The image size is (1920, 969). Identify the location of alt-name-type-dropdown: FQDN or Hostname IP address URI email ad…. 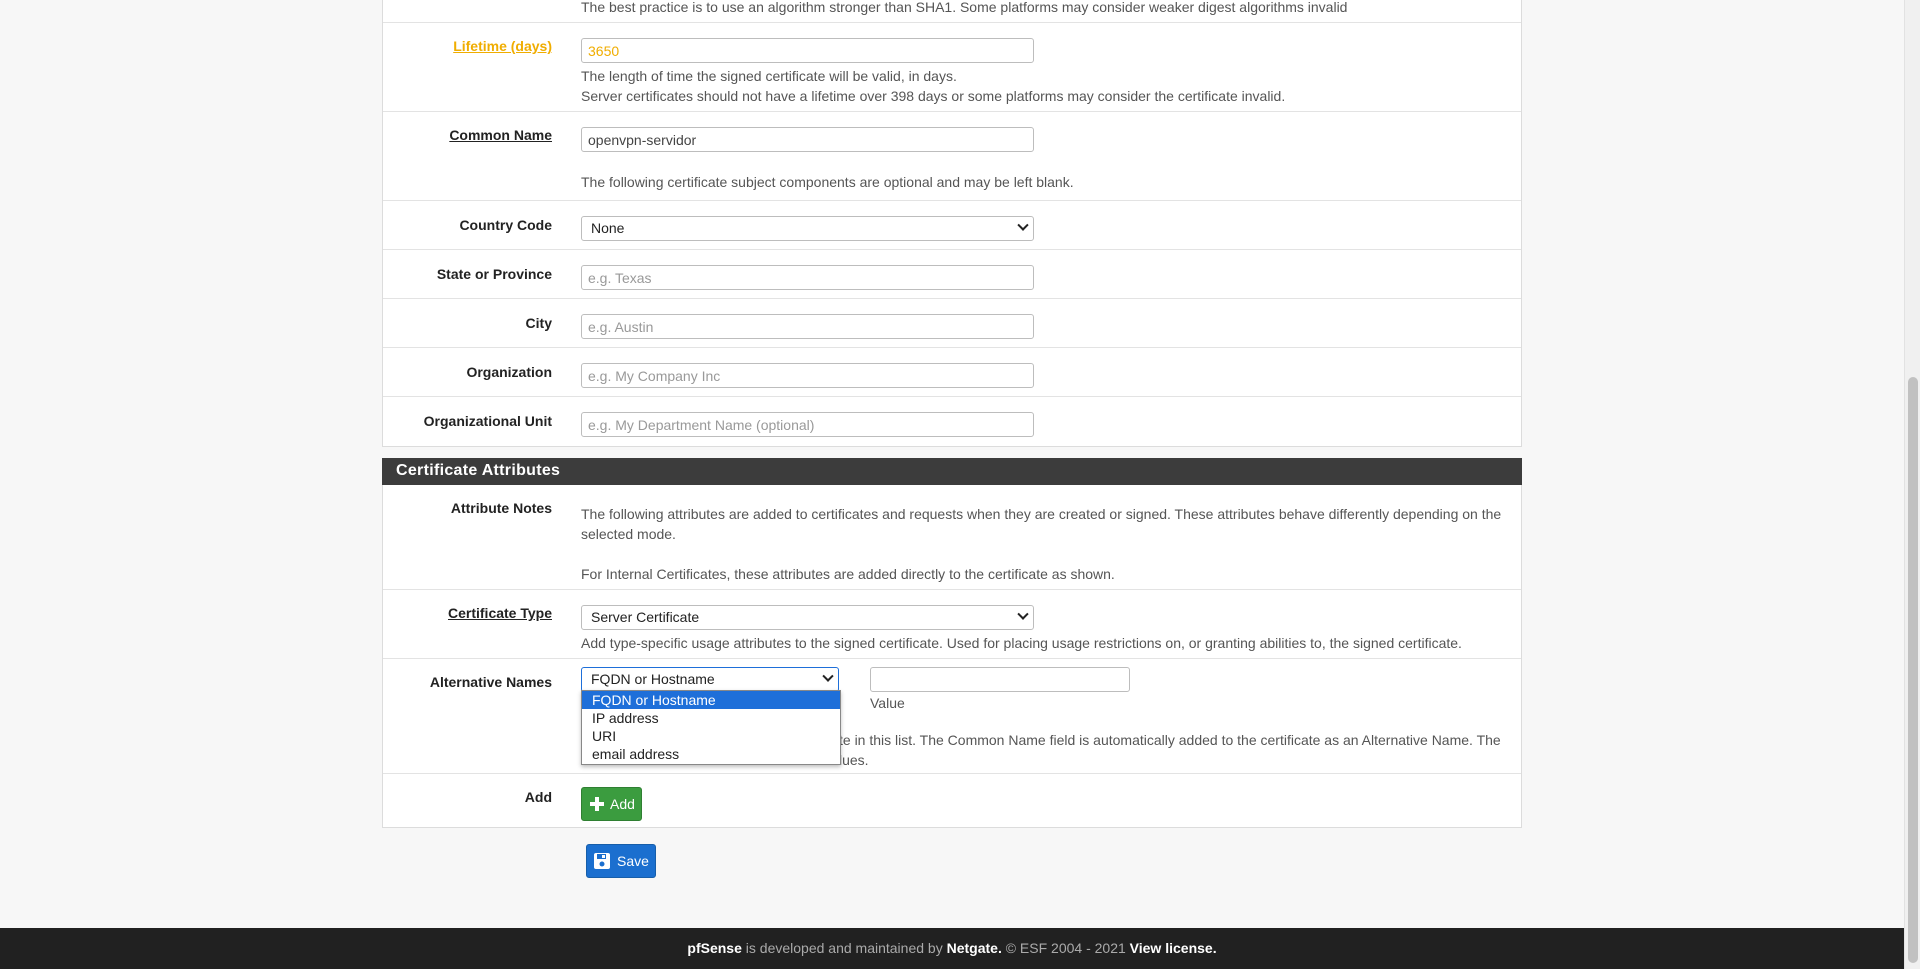
(711, 727).